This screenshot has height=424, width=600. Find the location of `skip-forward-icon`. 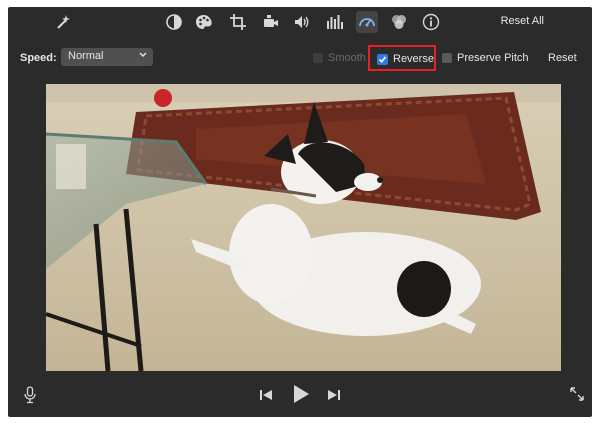

skip-forward-icon is located at coordinates (334, 395).